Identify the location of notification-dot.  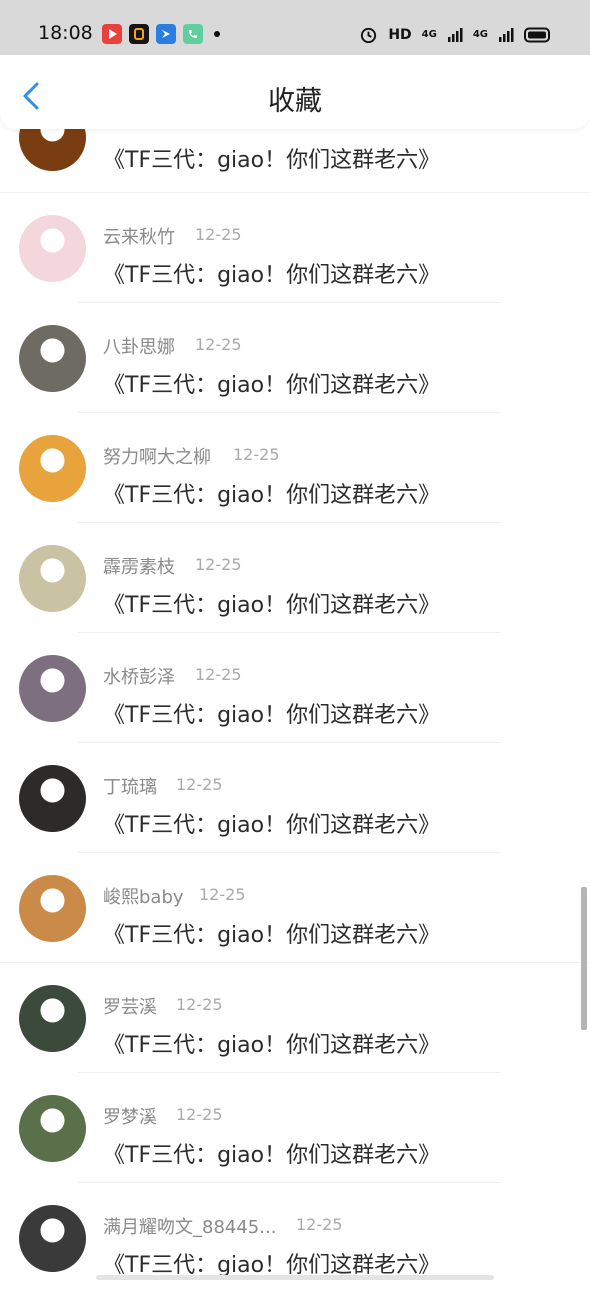
(217, 34).